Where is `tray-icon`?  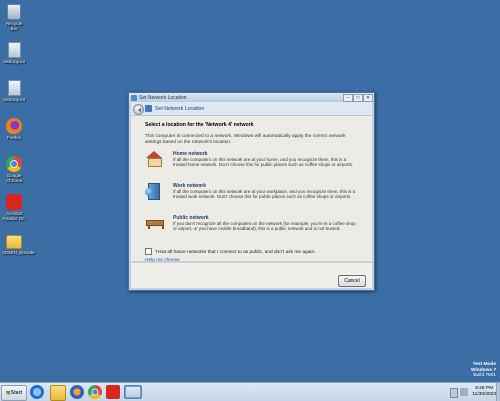 tray-icon is located at coordinates (454, 393).